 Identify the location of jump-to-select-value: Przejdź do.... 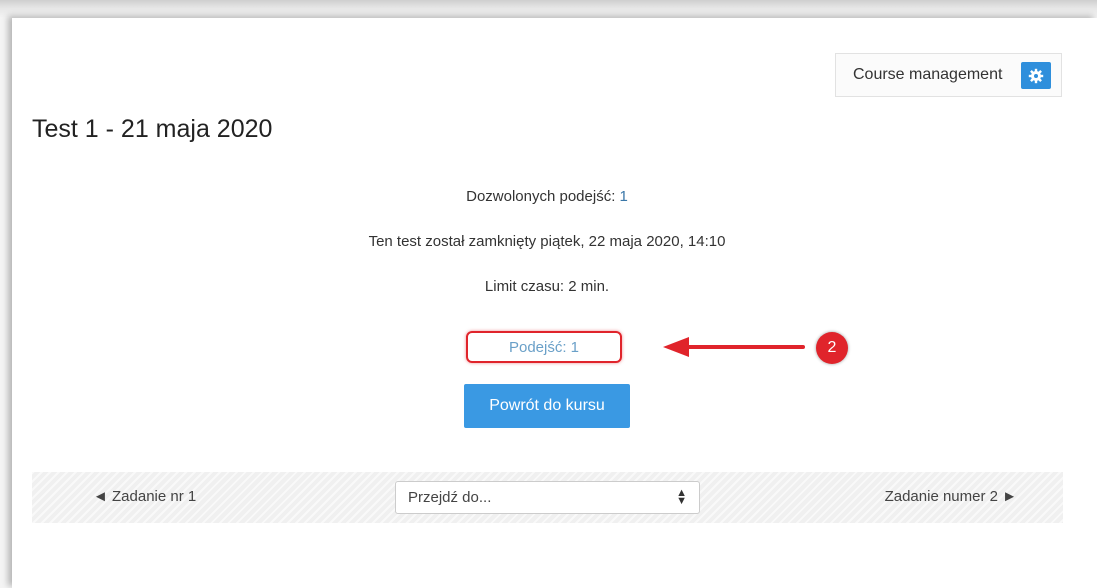
(450, 497).